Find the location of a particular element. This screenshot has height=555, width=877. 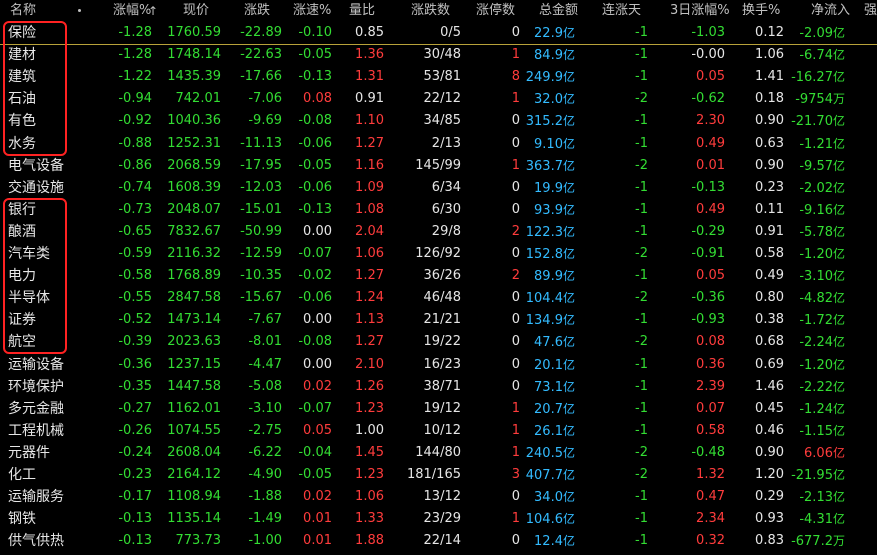

cell-adv: 46/48 is located at coordinates (442, 298).